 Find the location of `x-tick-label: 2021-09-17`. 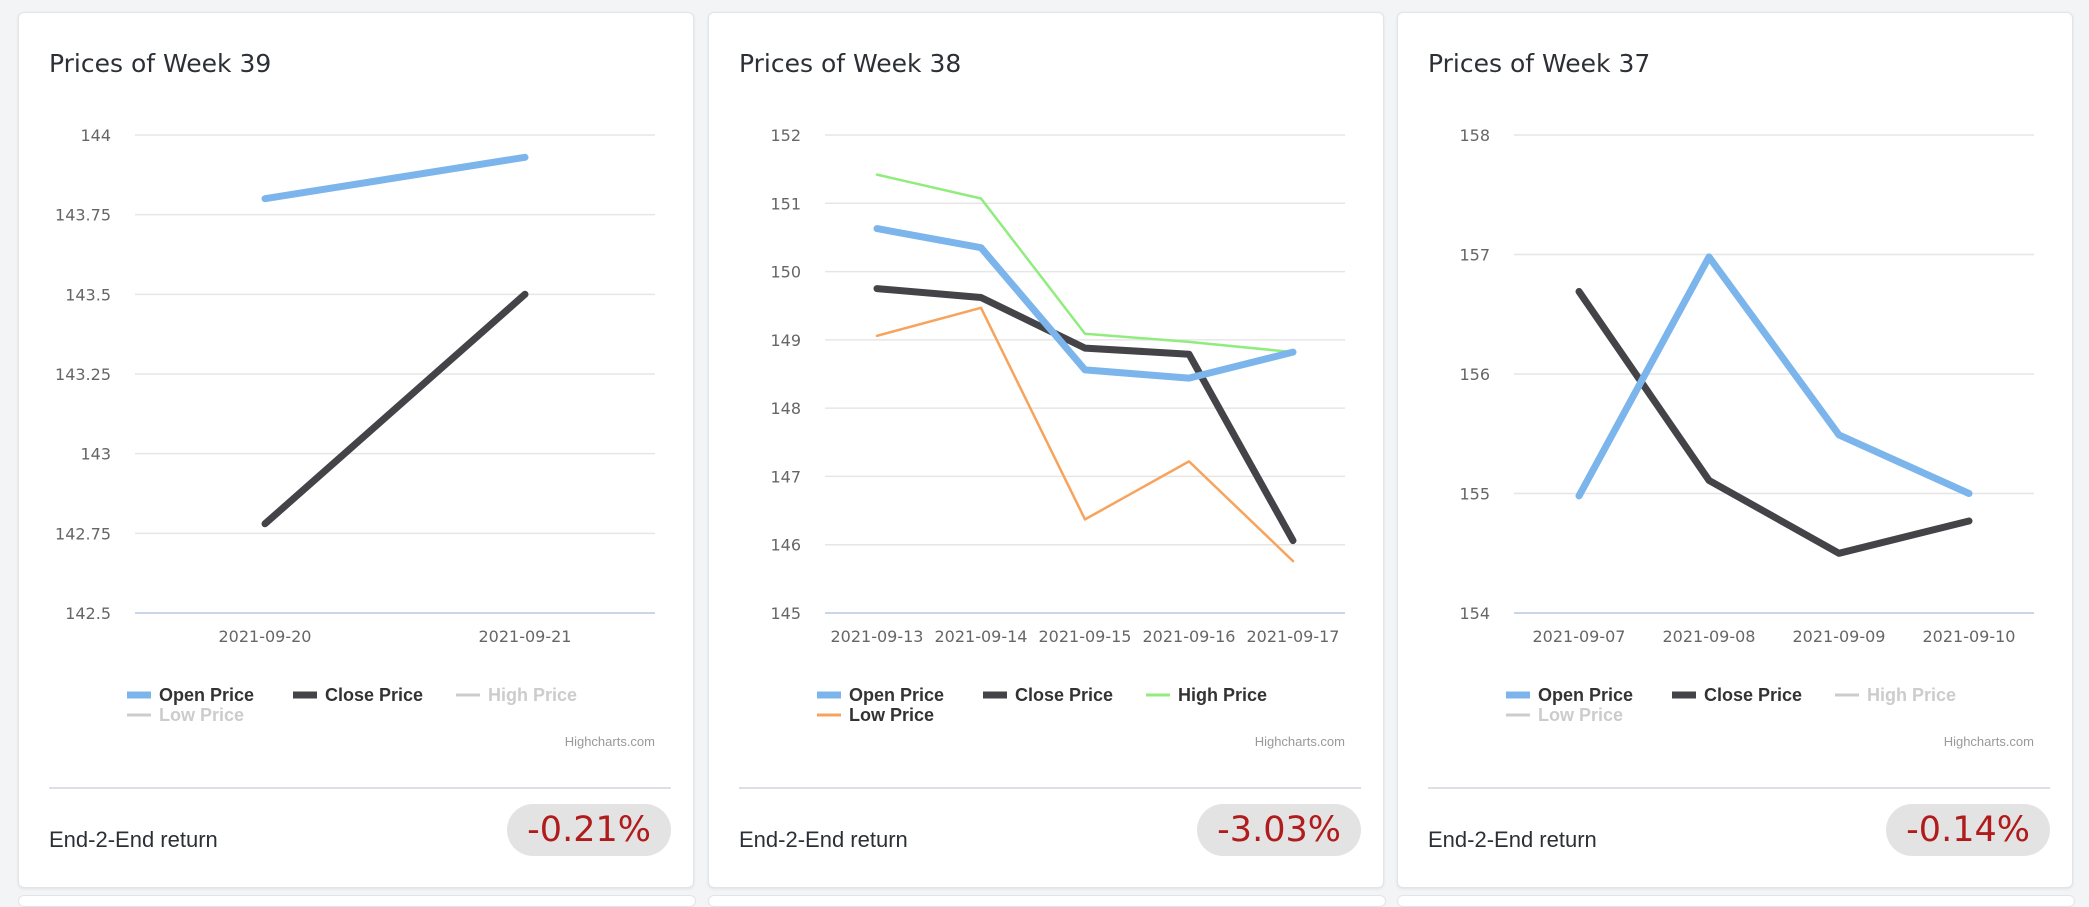

x-tick-label: 2021-09-17 is located at coordinates (1293, 636).